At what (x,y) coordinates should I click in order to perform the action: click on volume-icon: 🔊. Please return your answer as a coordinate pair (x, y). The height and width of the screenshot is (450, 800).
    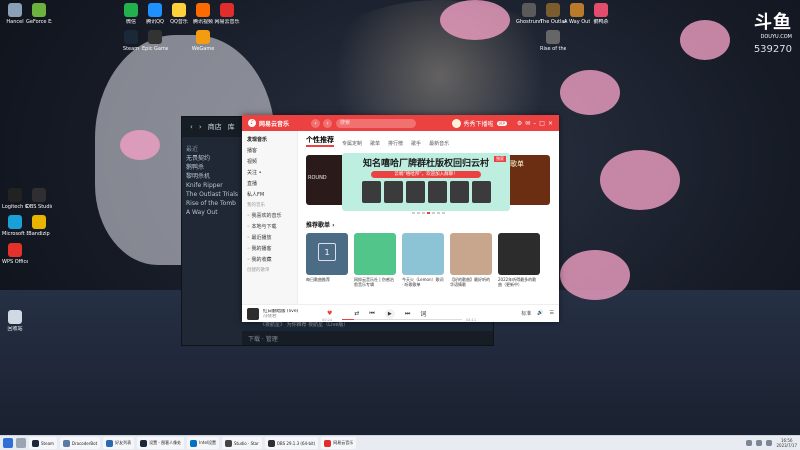
    Looking at the image, I should click on (540, 313).